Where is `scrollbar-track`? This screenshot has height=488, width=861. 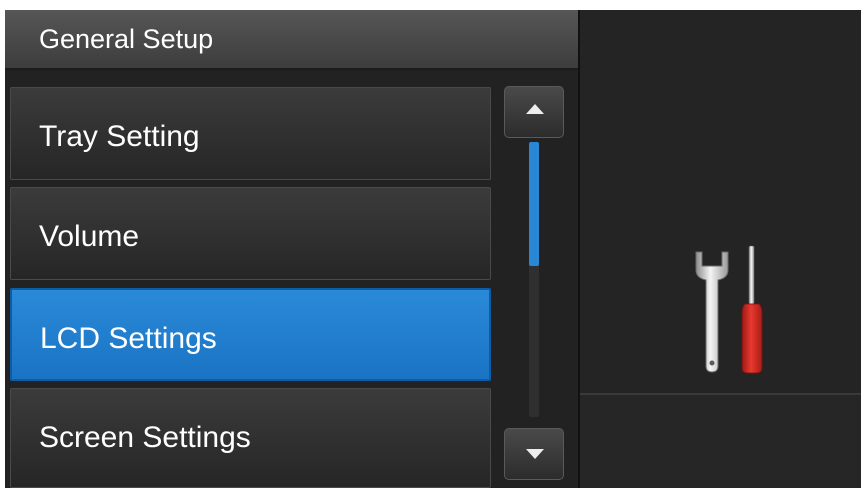 scrollbar-track is located at coordinates (534, 279).